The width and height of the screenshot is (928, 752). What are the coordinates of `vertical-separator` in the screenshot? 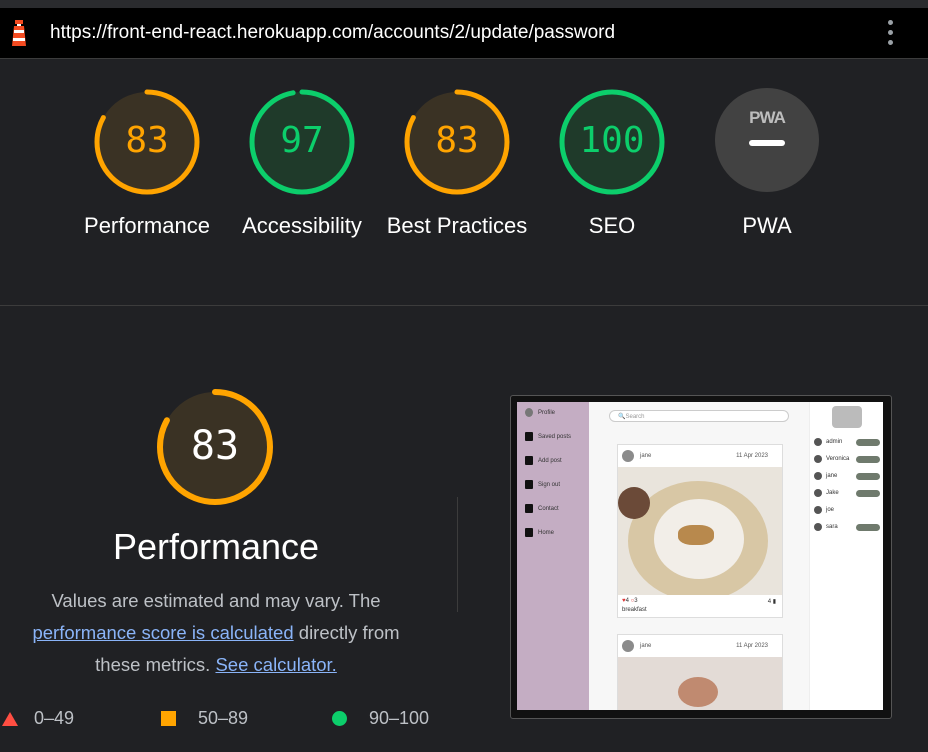 It's located at (457, 554).